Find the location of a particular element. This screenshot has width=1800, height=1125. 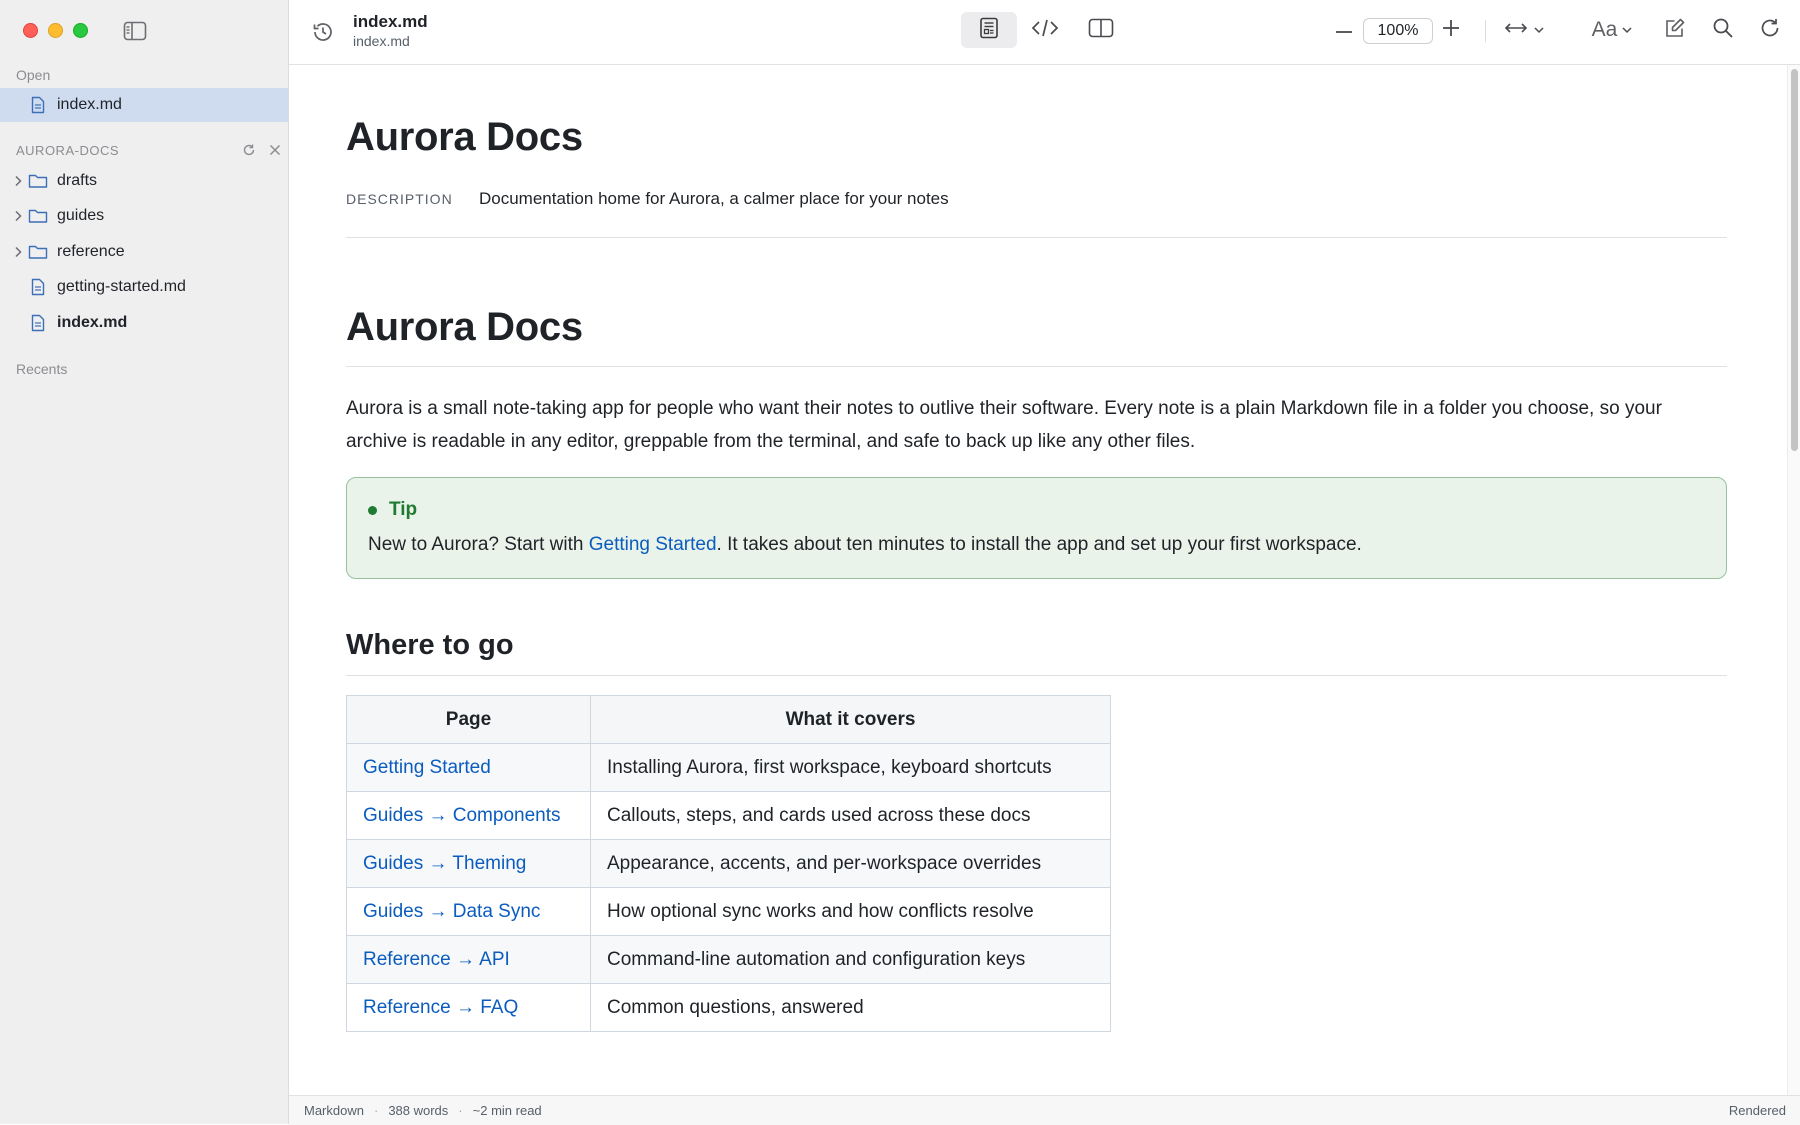

tree-item-label: drafts is located at coordinates (77, 180).